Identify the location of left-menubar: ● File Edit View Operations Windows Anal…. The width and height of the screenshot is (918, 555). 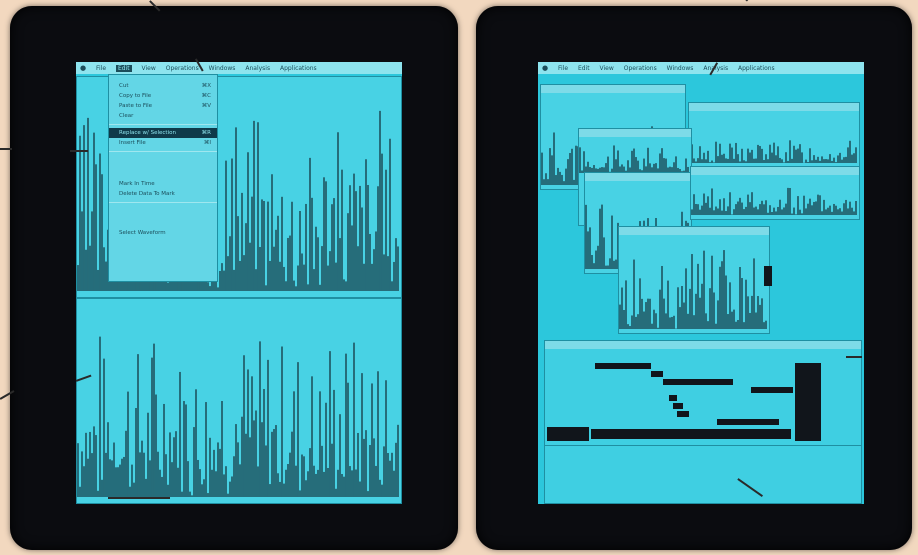
(239, 68).